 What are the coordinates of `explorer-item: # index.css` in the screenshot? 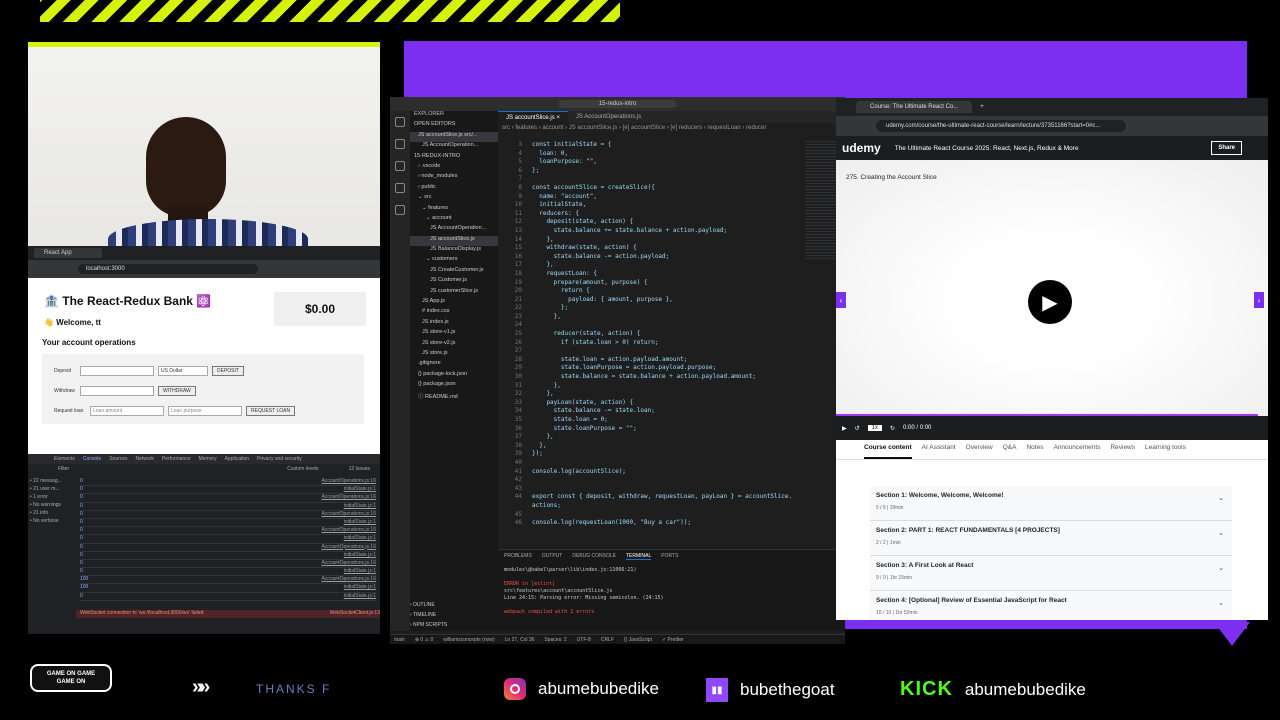 It's located at (454, 313).